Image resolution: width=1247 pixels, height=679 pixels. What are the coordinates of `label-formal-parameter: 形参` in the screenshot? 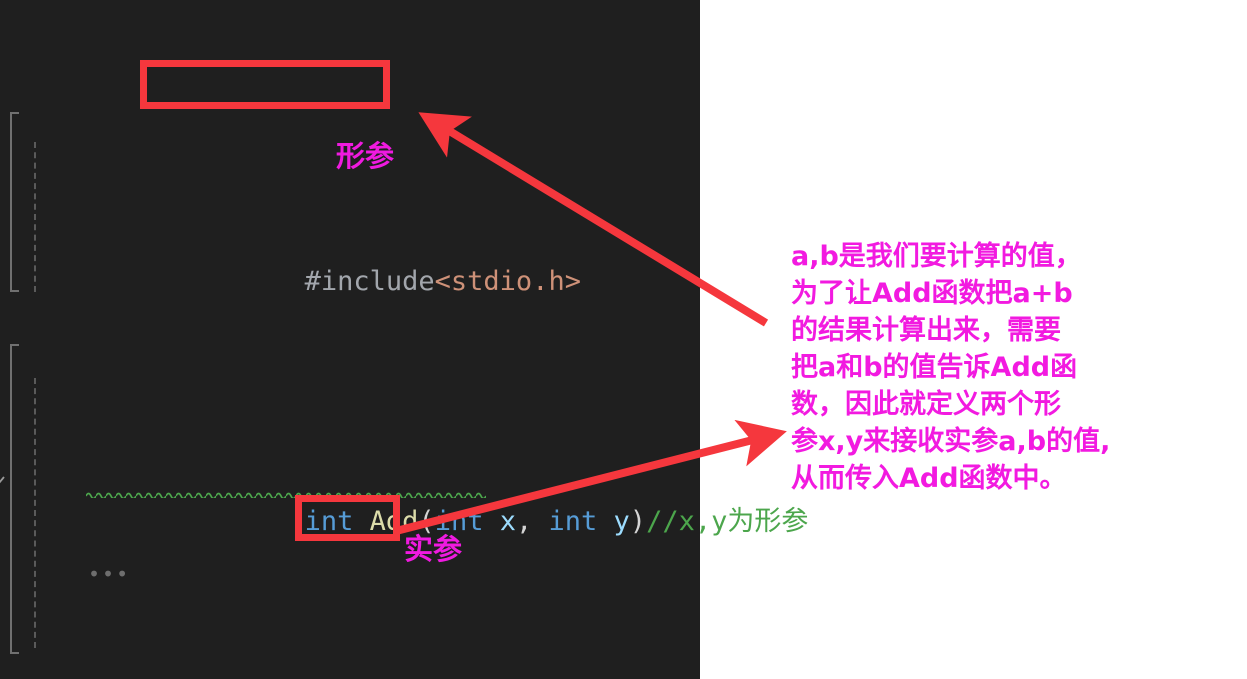 It's located at (365, 156).